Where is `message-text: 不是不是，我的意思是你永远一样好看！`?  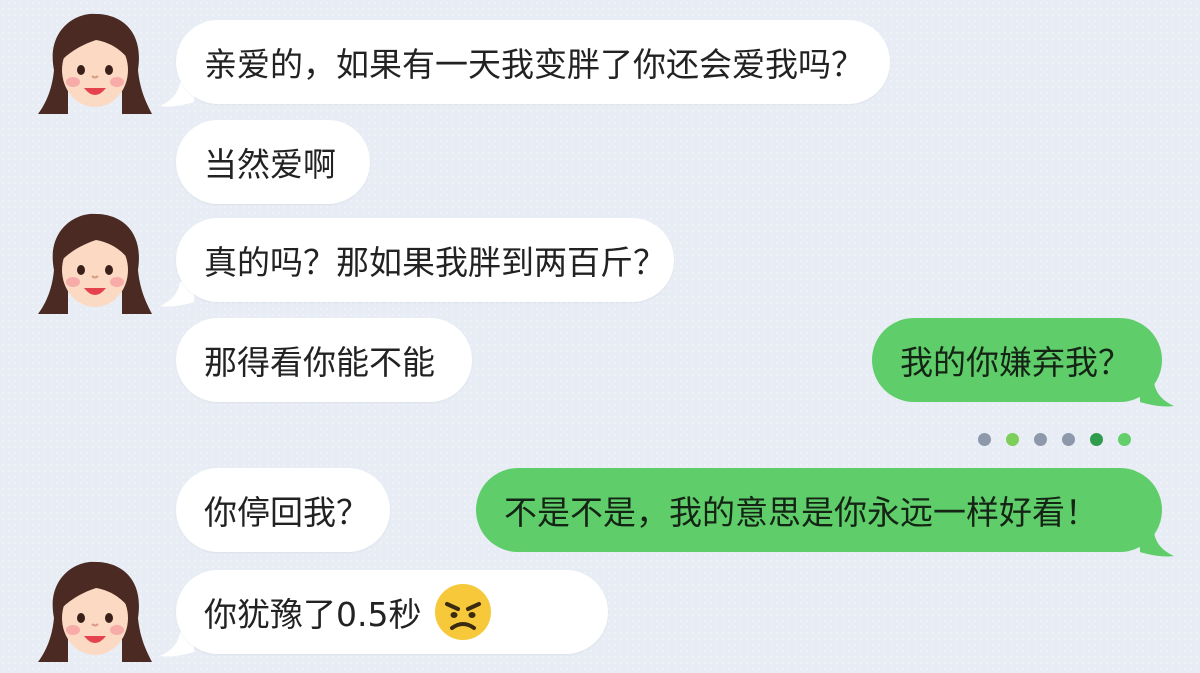 message-text: 不是不是，我的意思是你永远一样好看！ is located at coordinates (801, 512).